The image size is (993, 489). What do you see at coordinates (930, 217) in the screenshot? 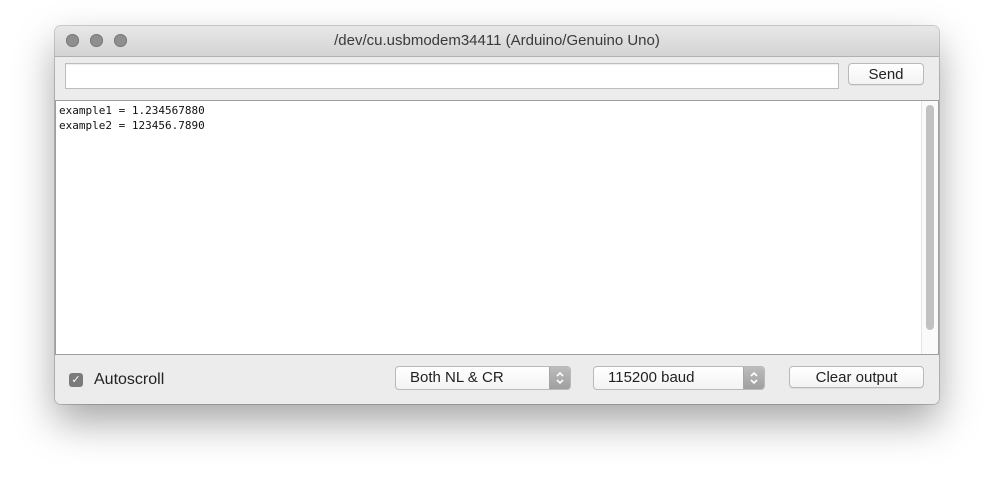
I see `scrollbar-thumb` at bounding box center [930, 217].